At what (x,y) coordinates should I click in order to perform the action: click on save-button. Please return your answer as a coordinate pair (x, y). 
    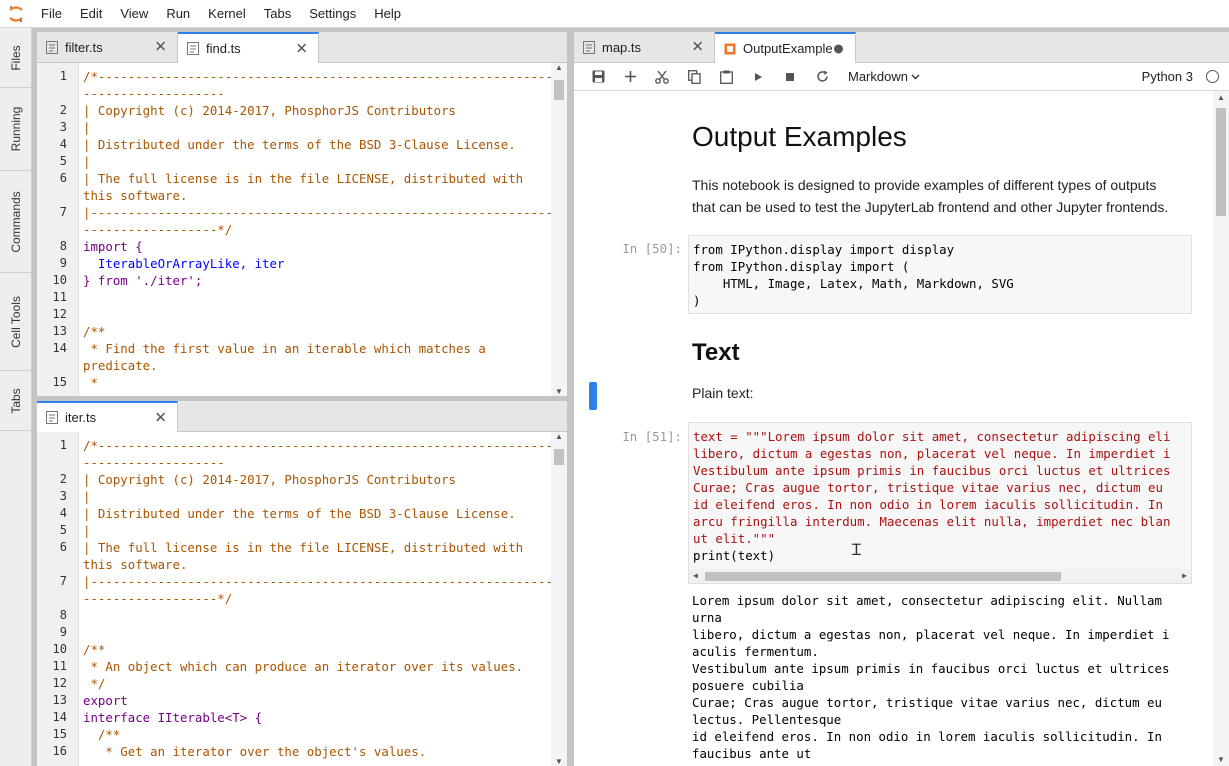
    Looking at the image, I should click on (598, 77).